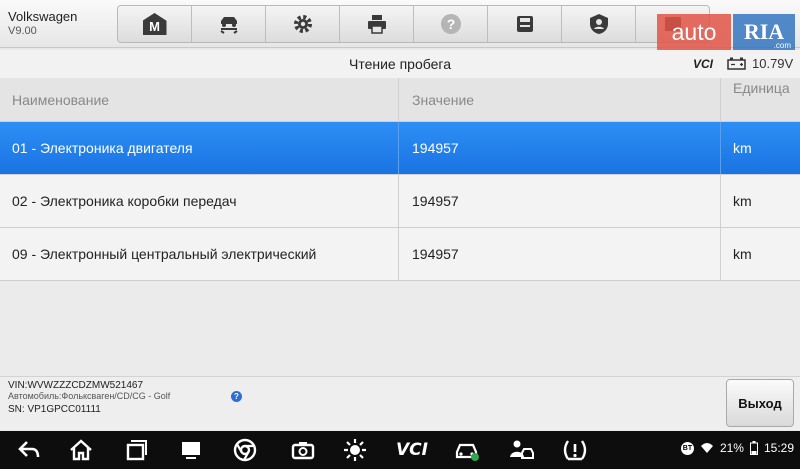 The image size is (800, 469). I want to click on vehicle-nav-button, so click(467, 450).